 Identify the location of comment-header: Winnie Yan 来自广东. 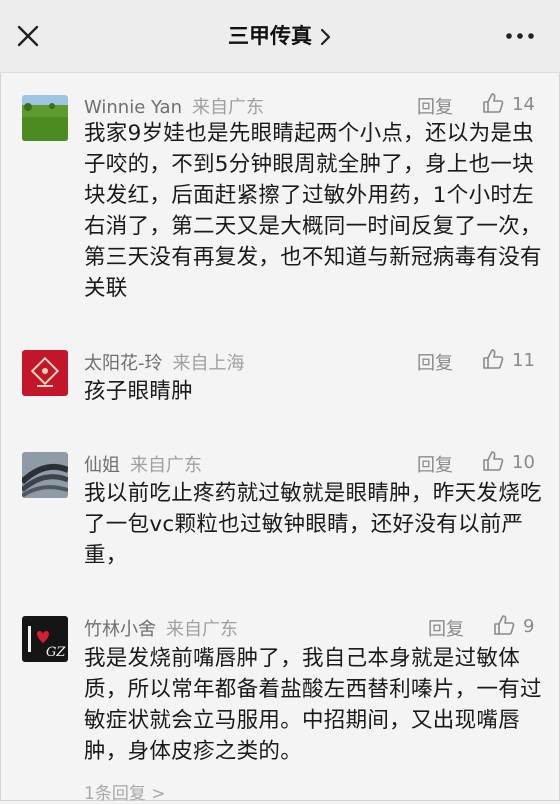
(174, 106).